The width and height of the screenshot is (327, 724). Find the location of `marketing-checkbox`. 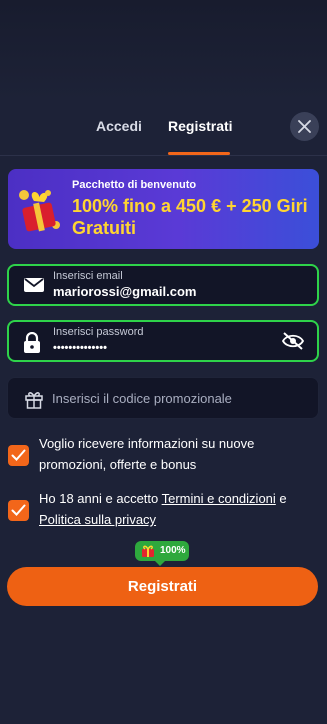

marketing-checkbox is located at coordinates (18, 455).